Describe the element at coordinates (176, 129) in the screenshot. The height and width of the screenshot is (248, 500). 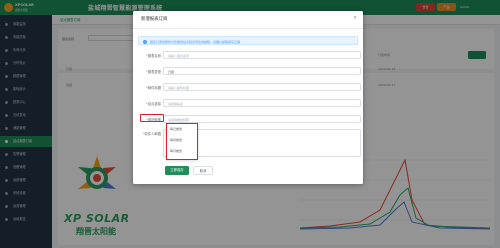
I see `frequency-option-daily: 每日推送` at that location.